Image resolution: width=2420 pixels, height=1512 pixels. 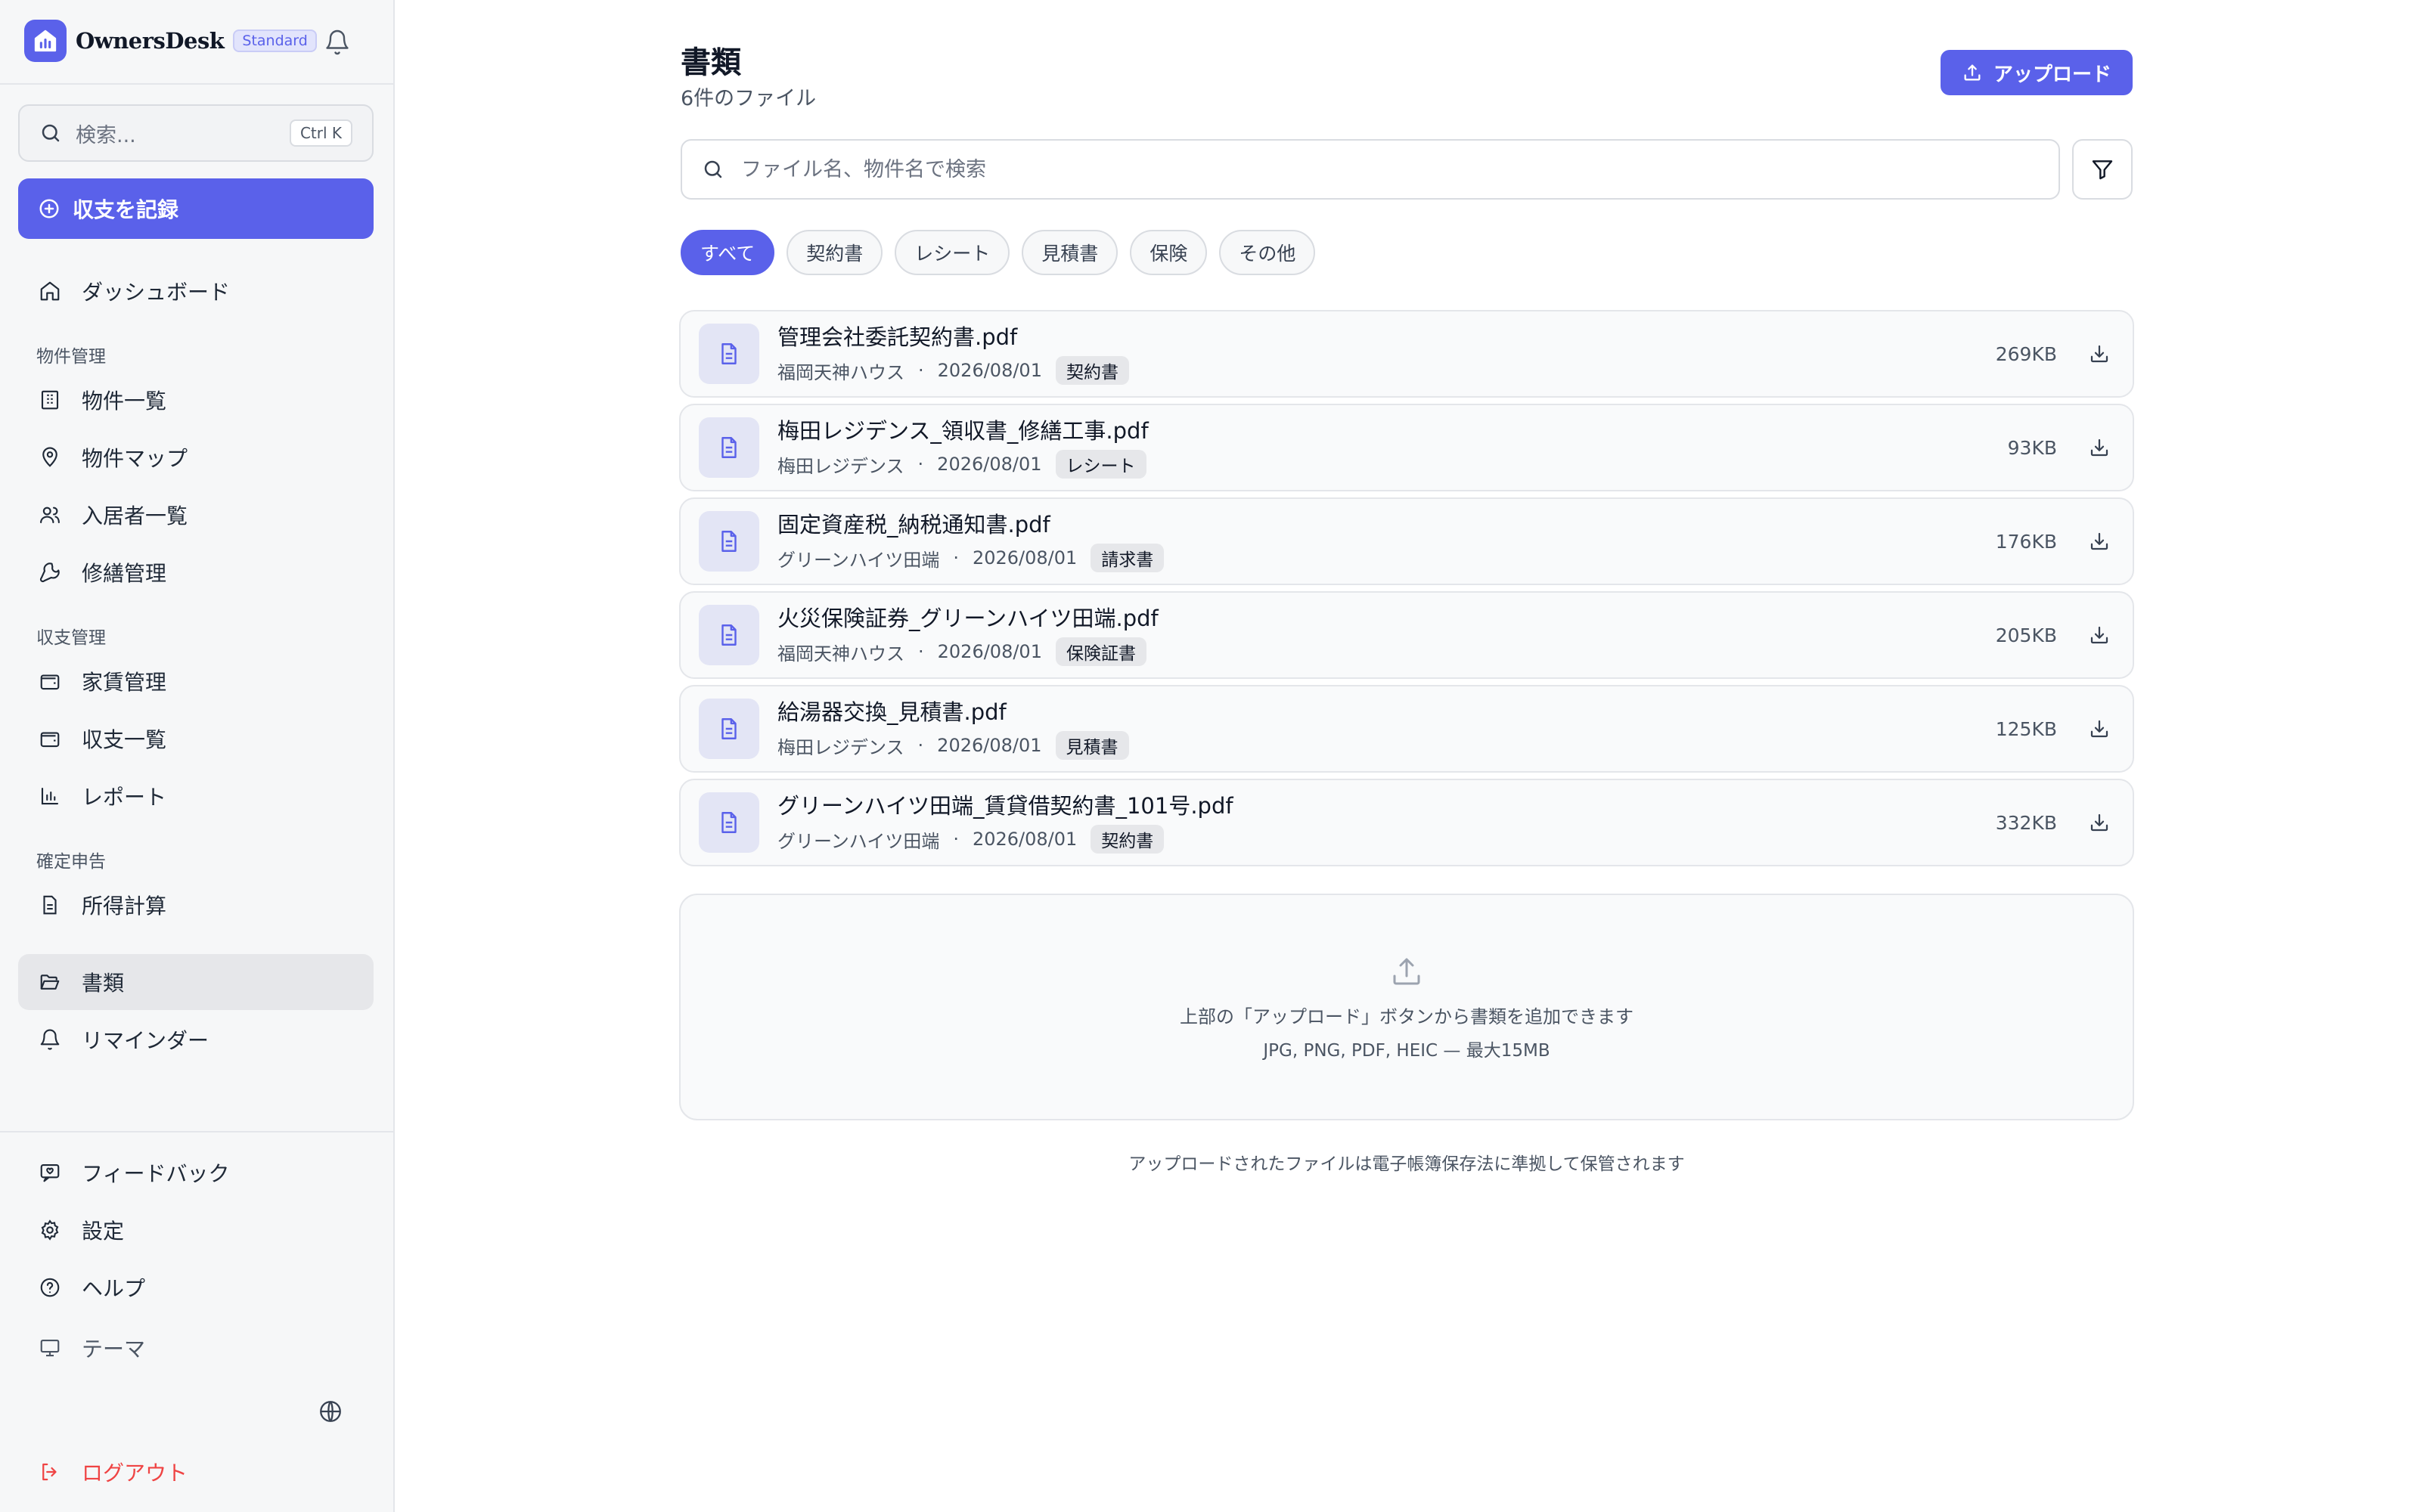 I want to click on brand: OwnersDesk Standard, so click(x=170, y=41).